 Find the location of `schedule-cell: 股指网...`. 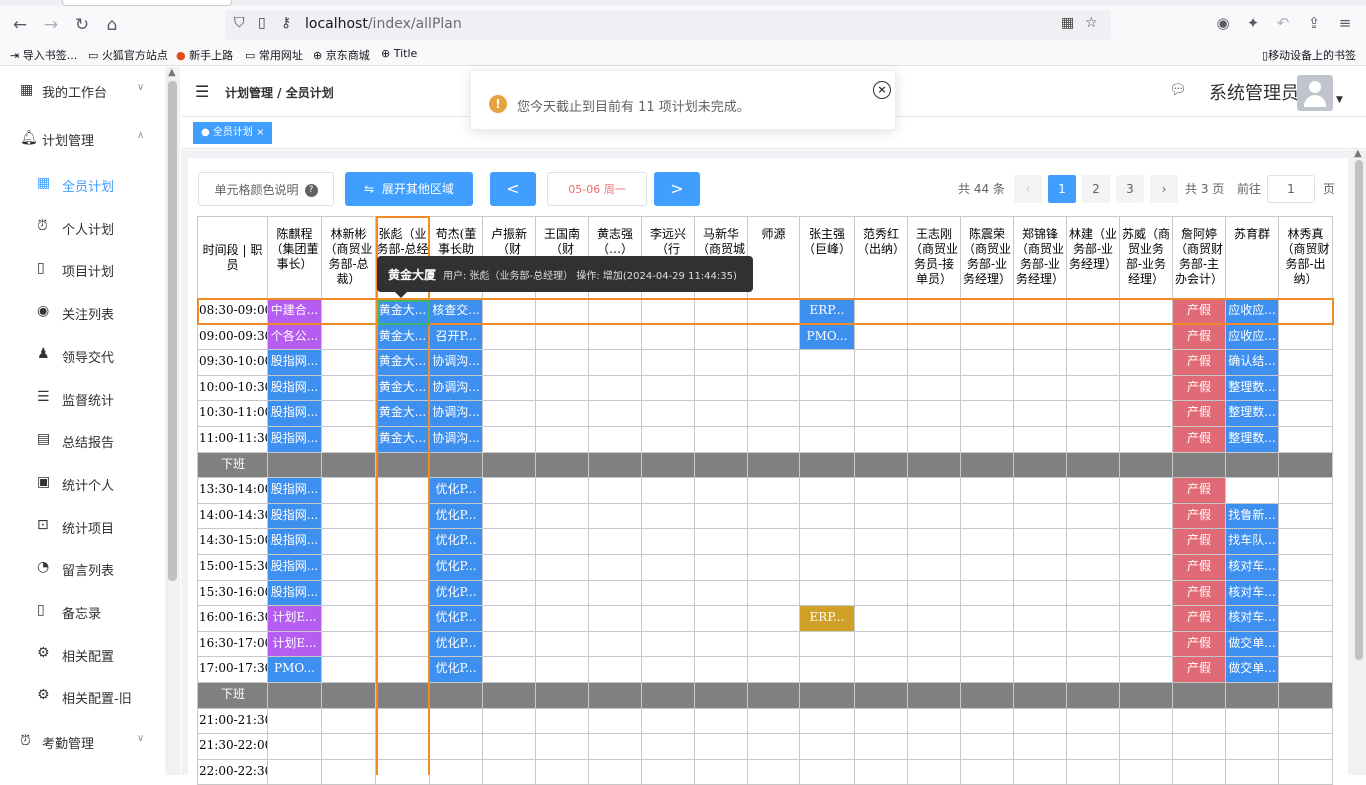

schedule-cell: 股指网... is located at coordinates (294, 541).